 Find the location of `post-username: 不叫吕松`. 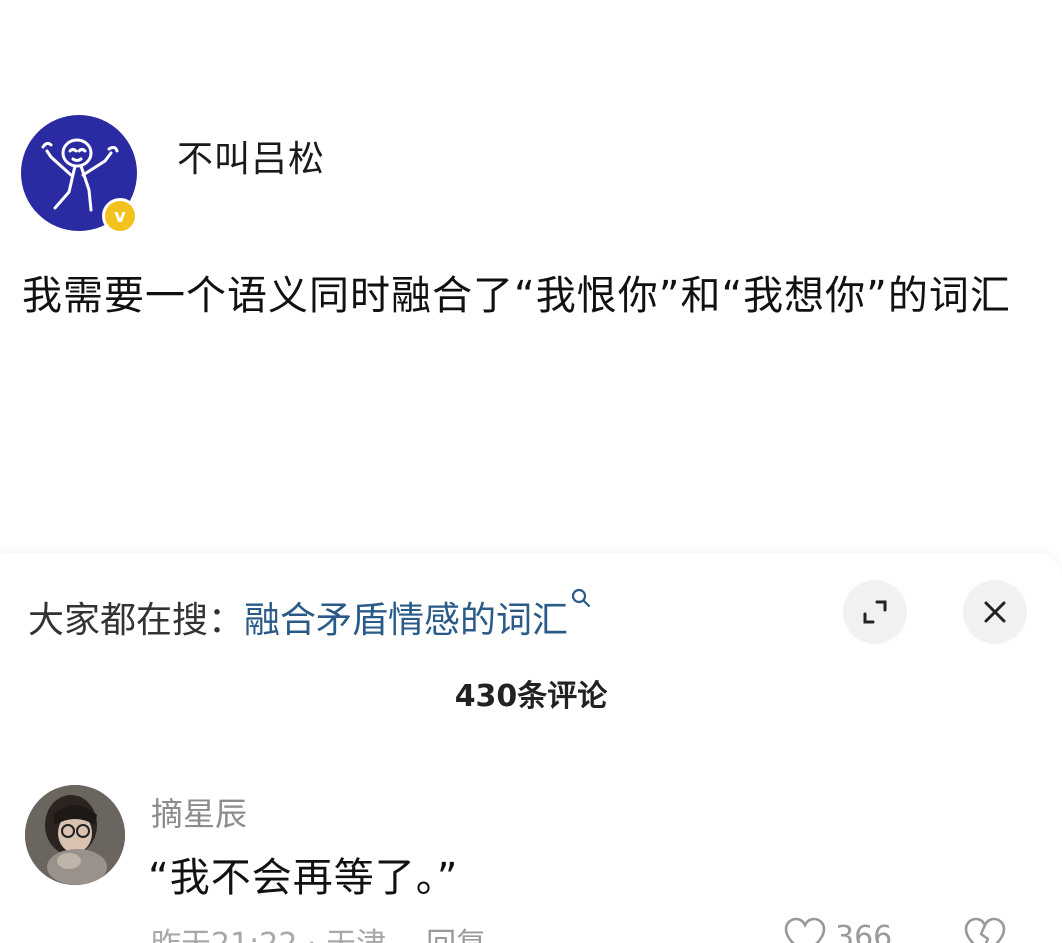

post-username: 不叫吕松 is located at coordinates (251, 156).